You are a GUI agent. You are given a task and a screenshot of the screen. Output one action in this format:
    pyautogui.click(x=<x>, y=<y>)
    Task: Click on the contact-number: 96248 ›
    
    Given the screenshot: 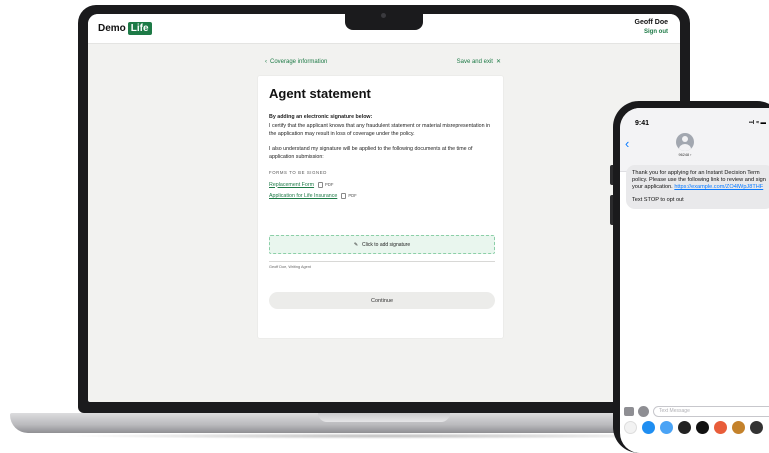 What is the action you would take?
    pyautogui.click(x=685, y=155)
    